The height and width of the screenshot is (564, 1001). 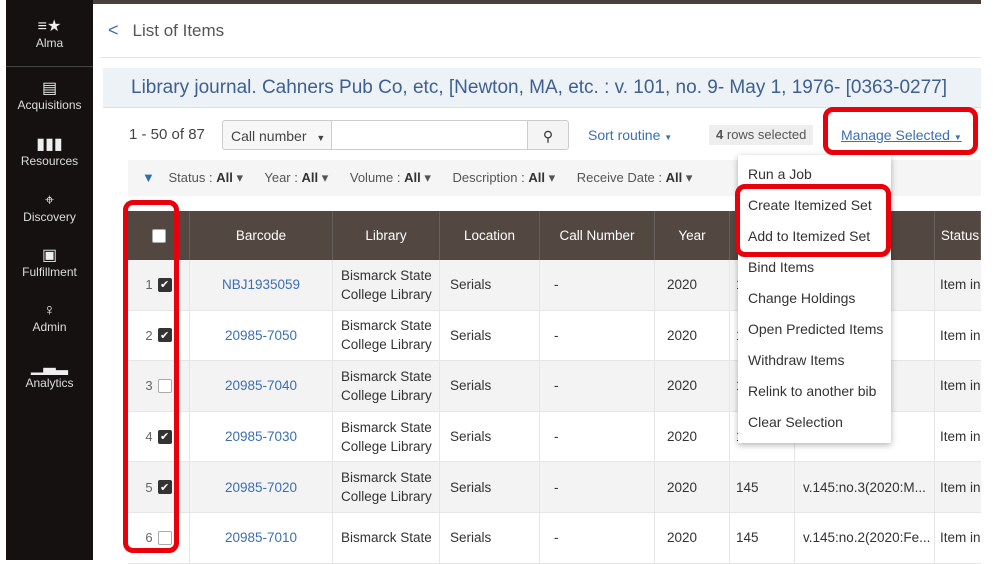 I want to click on filter-year: Year : All ▾, so click(x=296, y=177).